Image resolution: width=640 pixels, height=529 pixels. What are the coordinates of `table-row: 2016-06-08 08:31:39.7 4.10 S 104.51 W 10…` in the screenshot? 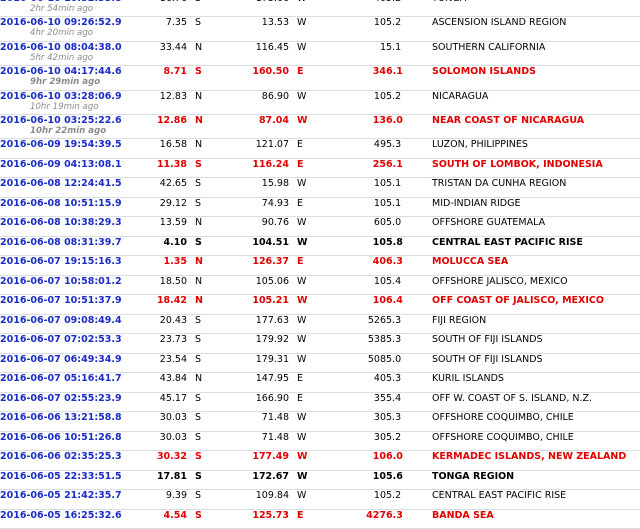 It's located at (320, 246).